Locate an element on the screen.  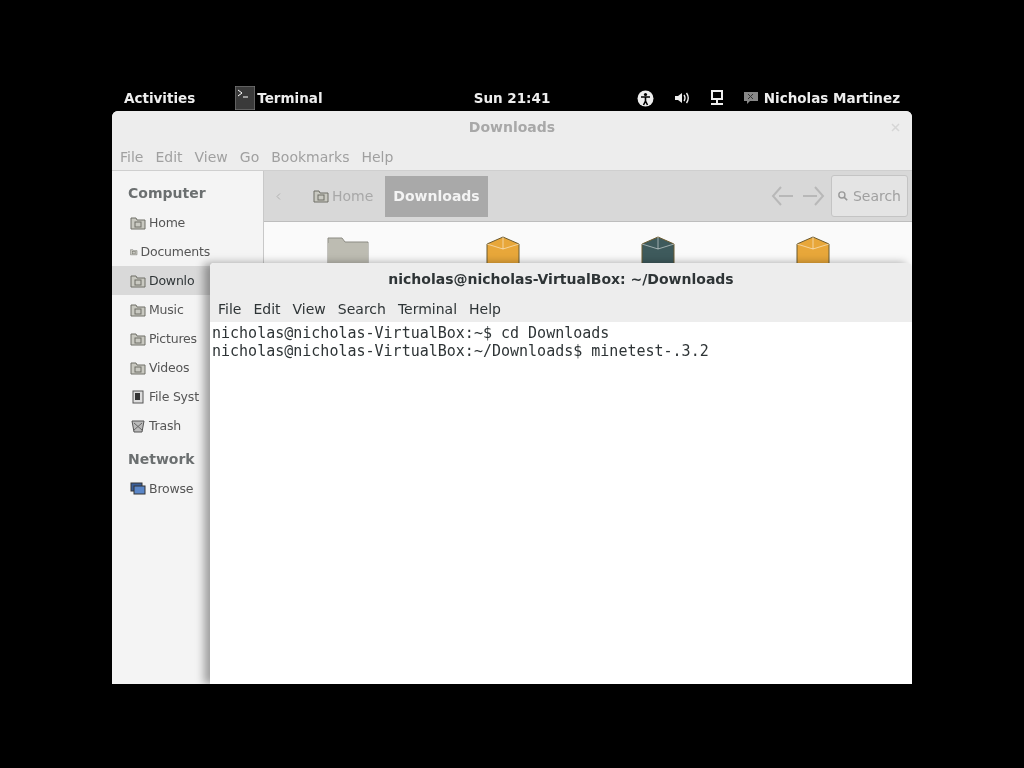
sidebar-item: Pictures is located at coordinates (161, 338).